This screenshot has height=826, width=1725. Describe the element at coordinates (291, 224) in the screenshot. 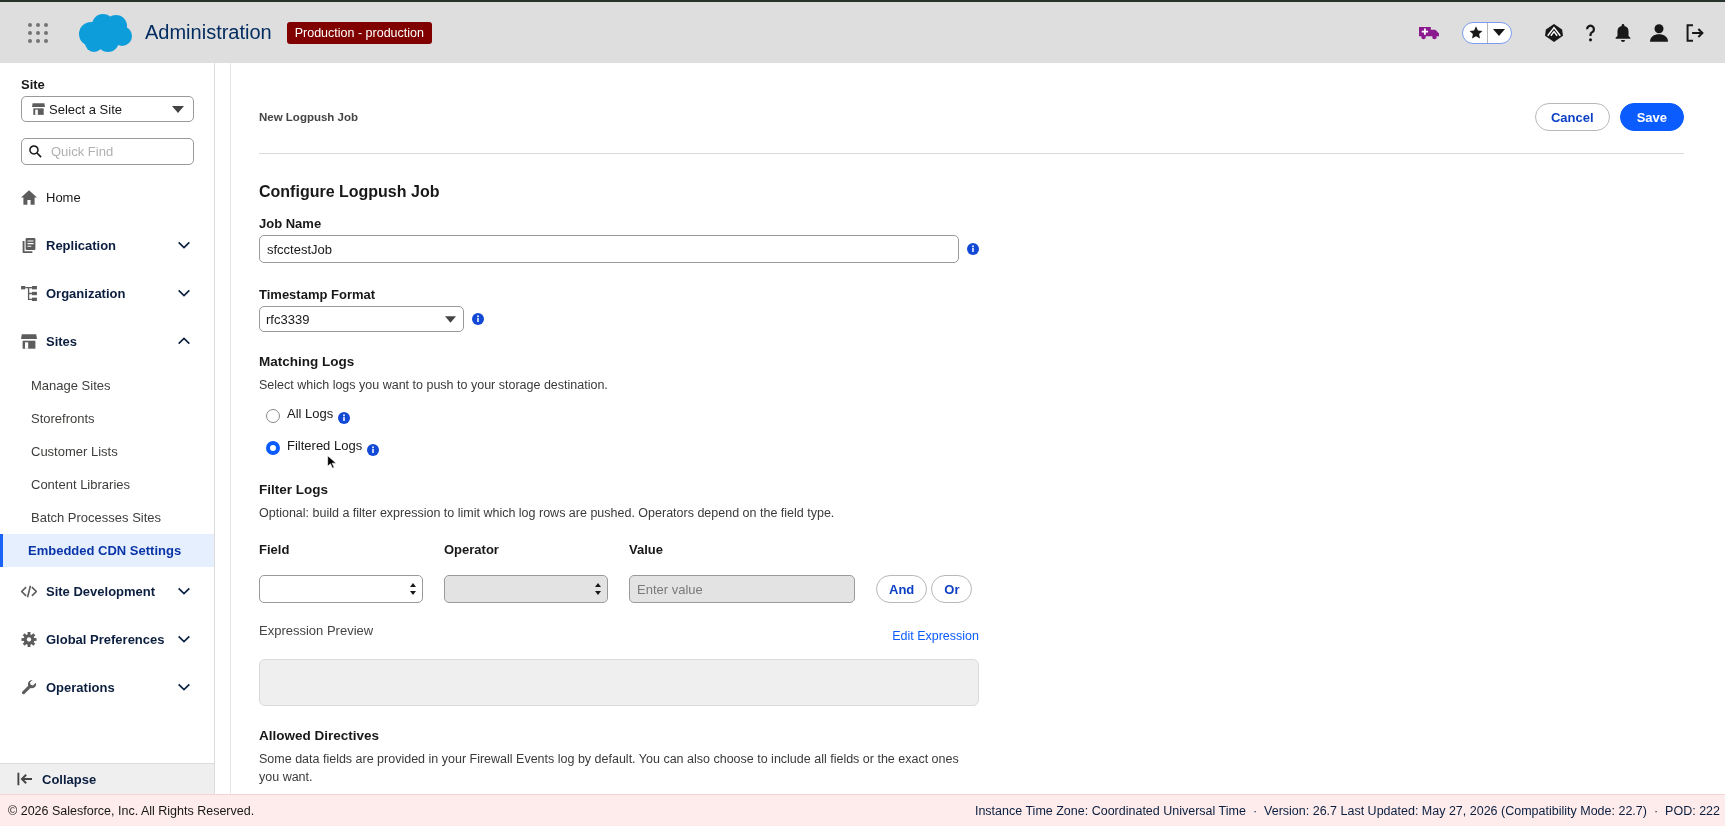

I see `field-label: Job Name` at that location.